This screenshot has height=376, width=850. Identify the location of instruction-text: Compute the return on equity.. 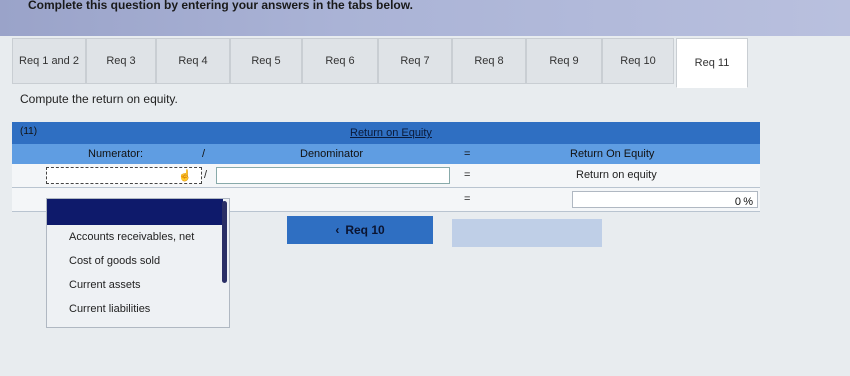
(99, 99).